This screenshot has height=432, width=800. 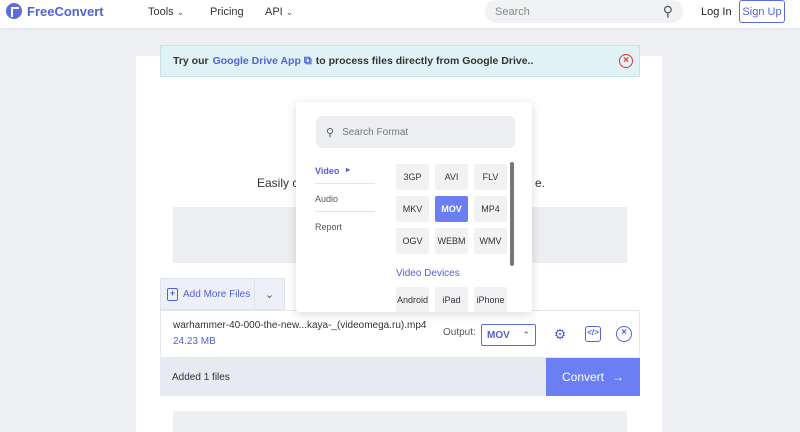 I want to click on search-input, so click(x=579, y=11).